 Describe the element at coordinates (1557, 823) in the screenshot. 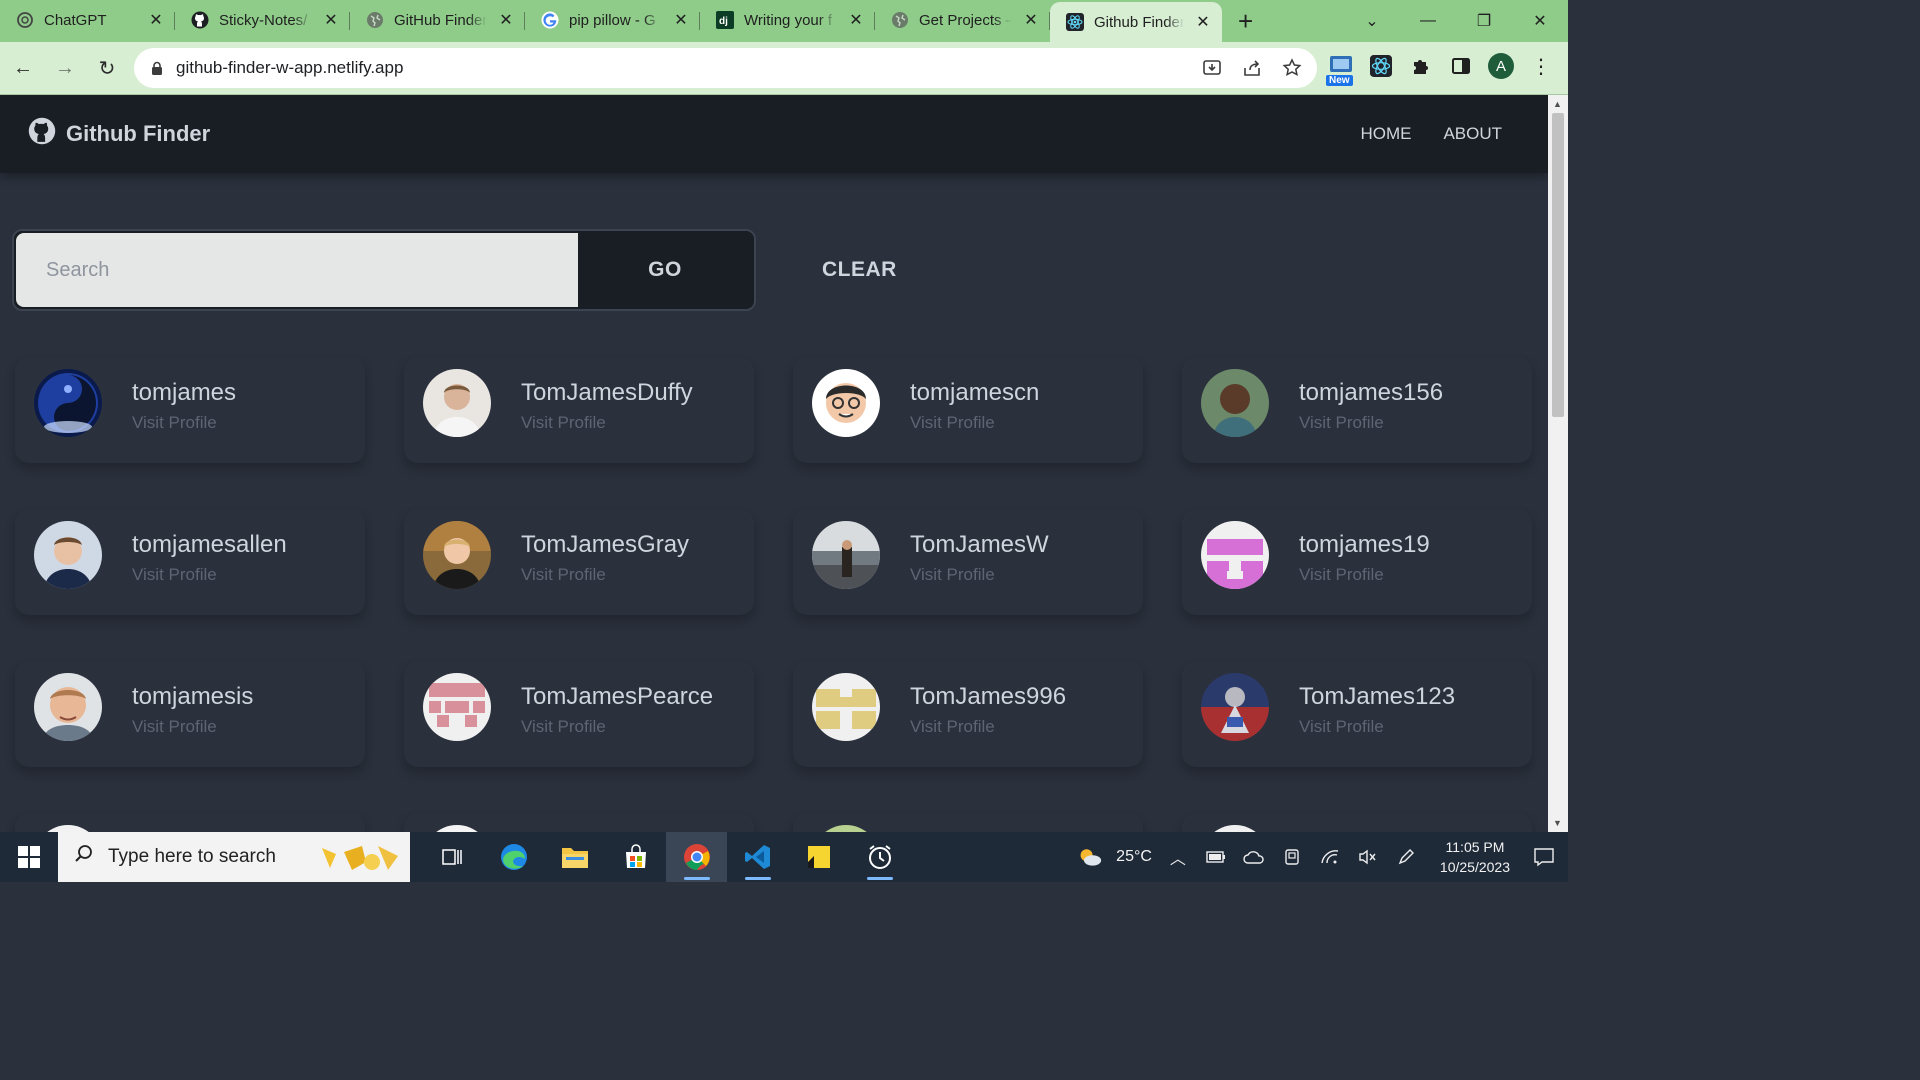

I see `scroll-down-icon: ▼` at that location.